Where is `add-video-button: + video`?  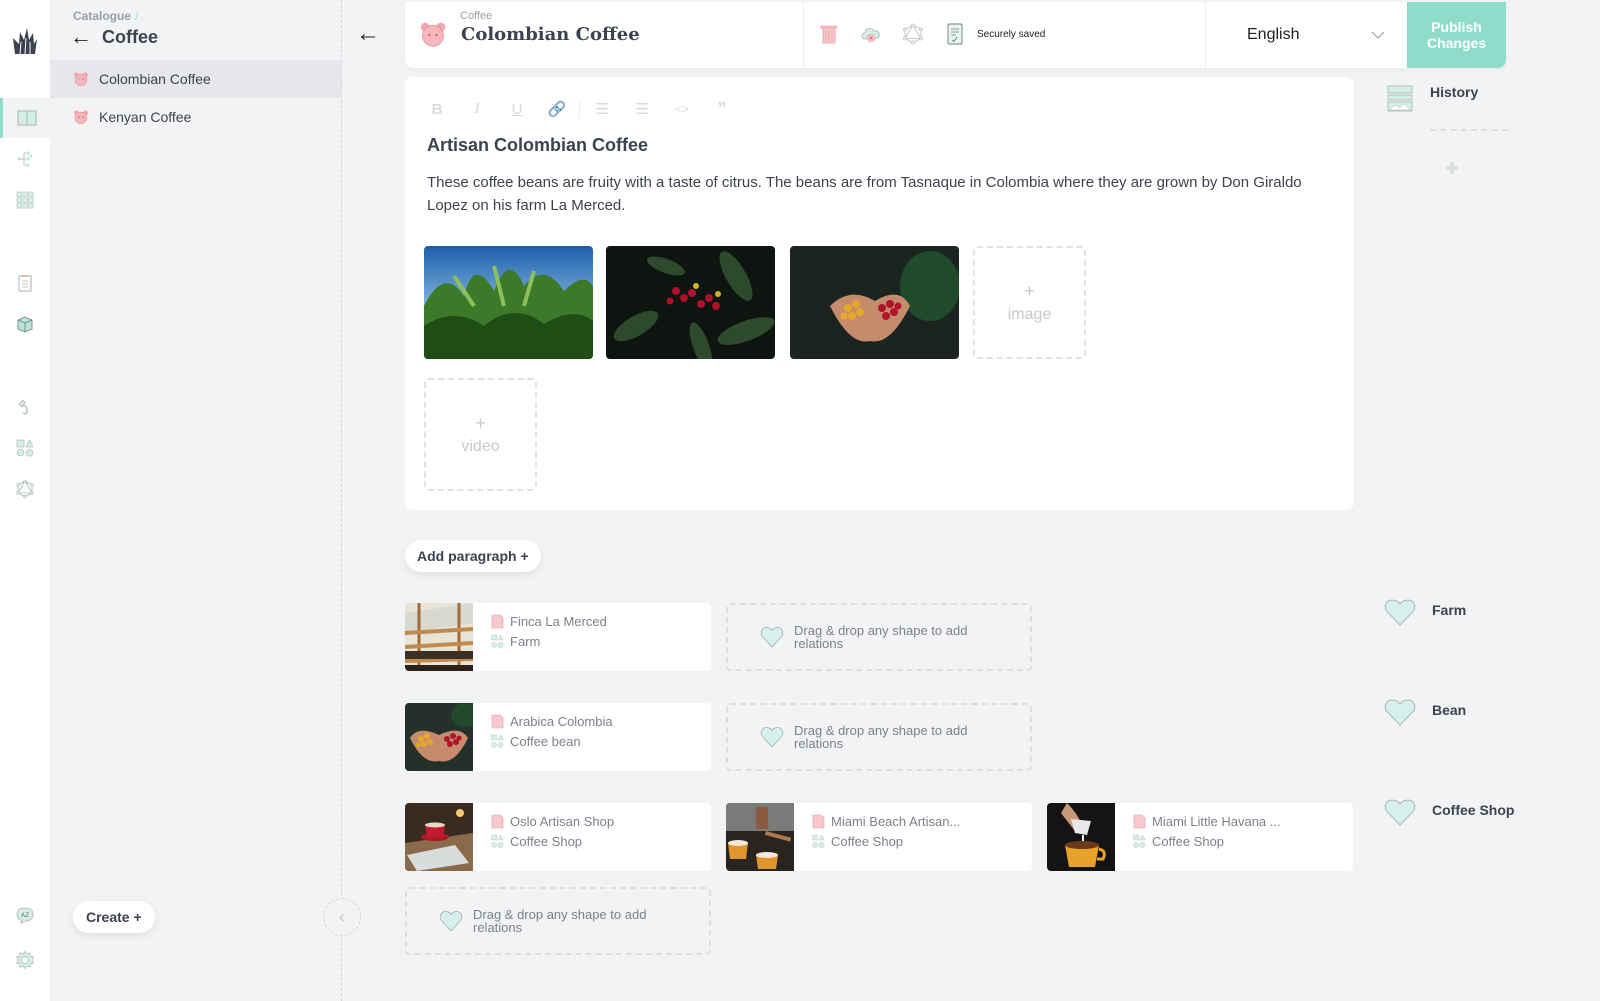 add-video-button: + video is located at coordinates (480, 434).